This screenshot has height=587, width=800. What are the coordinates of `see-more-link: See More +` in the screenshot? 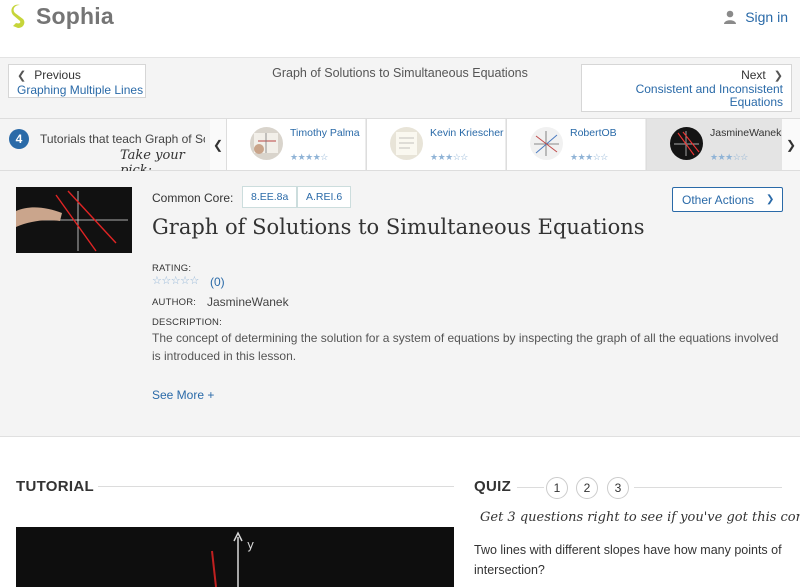 It's located at (183, 395).